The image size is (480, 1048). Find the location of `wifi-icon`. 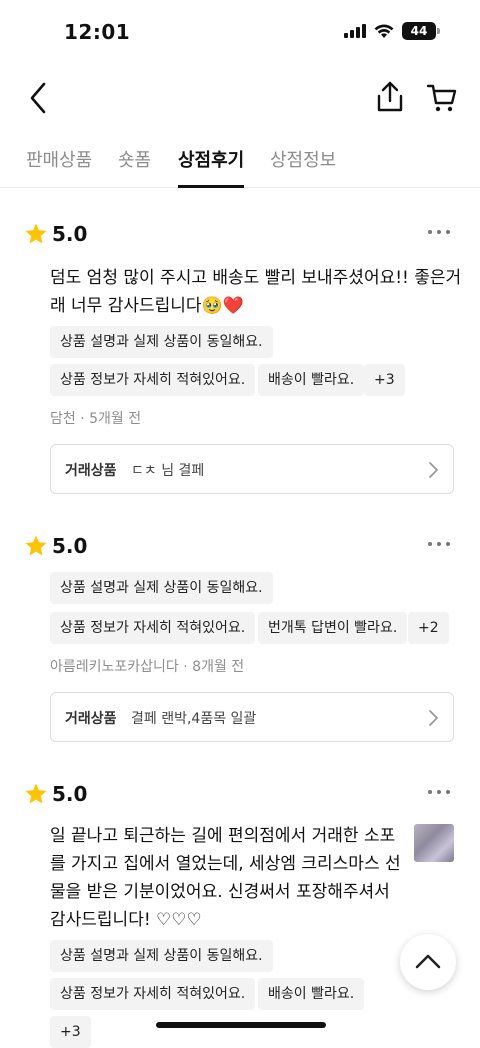

wifi-icon is located at coordinates (384, 31).